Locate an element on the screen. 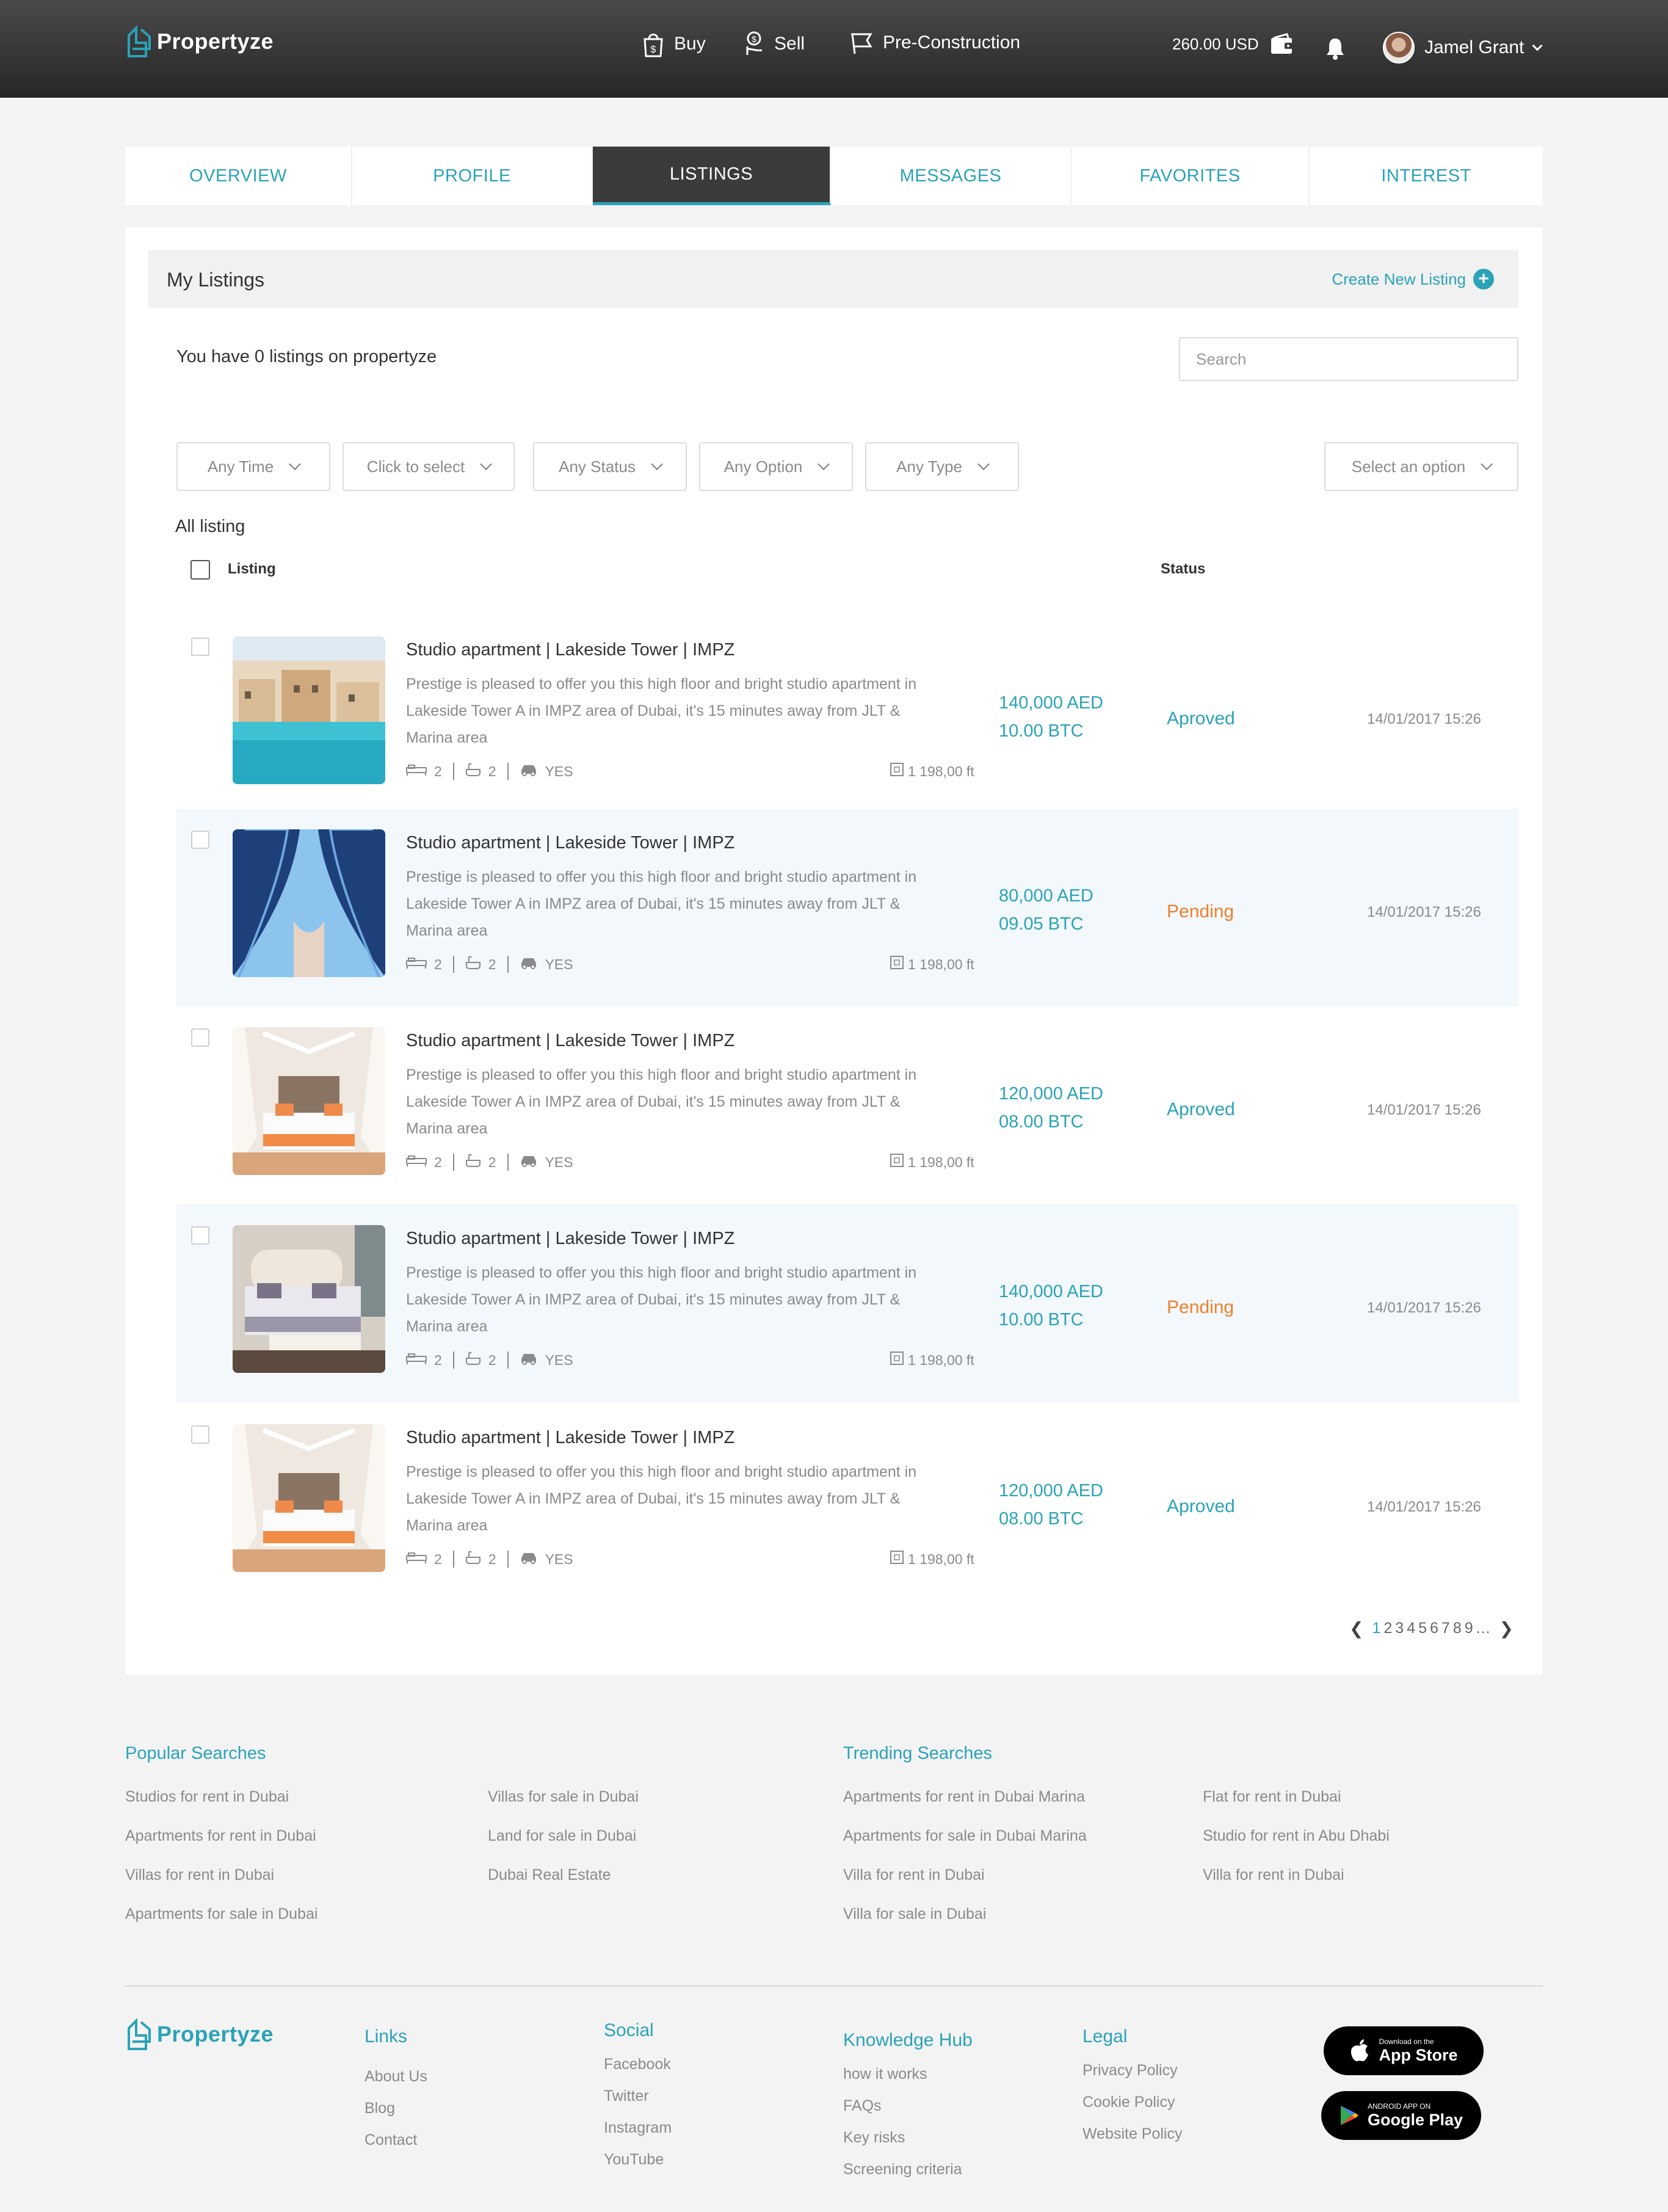  footer-link-cookie: Cookie Policy is located at coordinates (1129, 2102).